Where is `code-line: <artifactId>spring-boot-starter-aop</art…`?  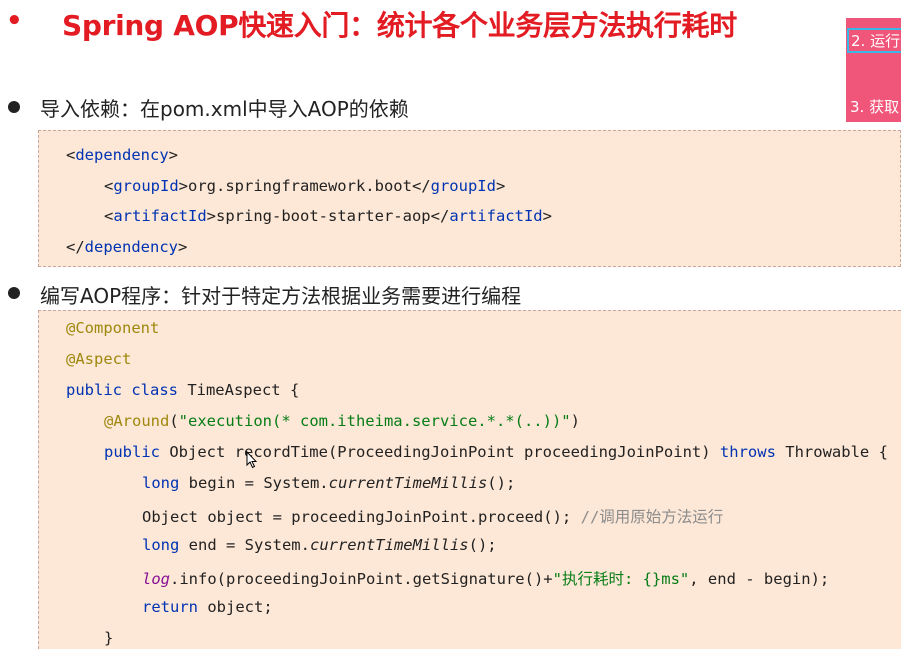 code-line: <artifactId>spring-boot-starter-aop</art… is located at coordinates (328, 216).